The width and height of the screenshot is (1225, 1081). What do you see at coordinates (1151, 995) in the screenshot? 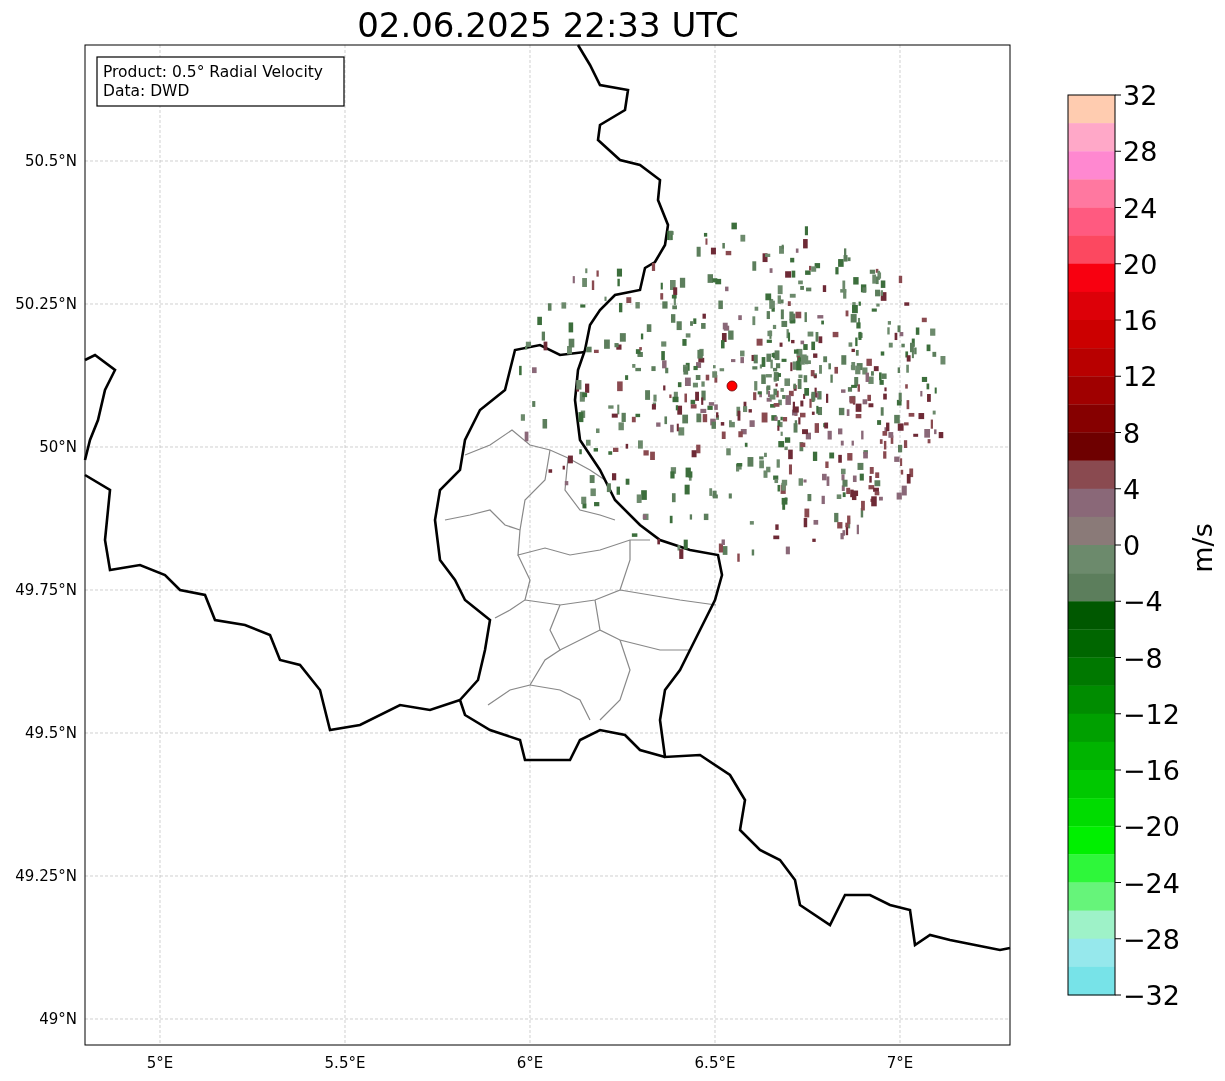
I see `colorbar-tick-label: −32` at bounding box center [1151, 995].